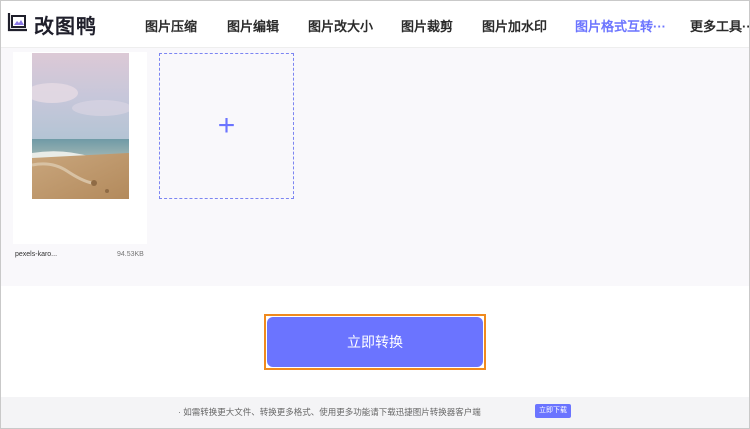 The image size is (750, 429). Describe the element at coordinates (553, 411) in the screenshot. I see `download-now-button: 立即下载` at that location.